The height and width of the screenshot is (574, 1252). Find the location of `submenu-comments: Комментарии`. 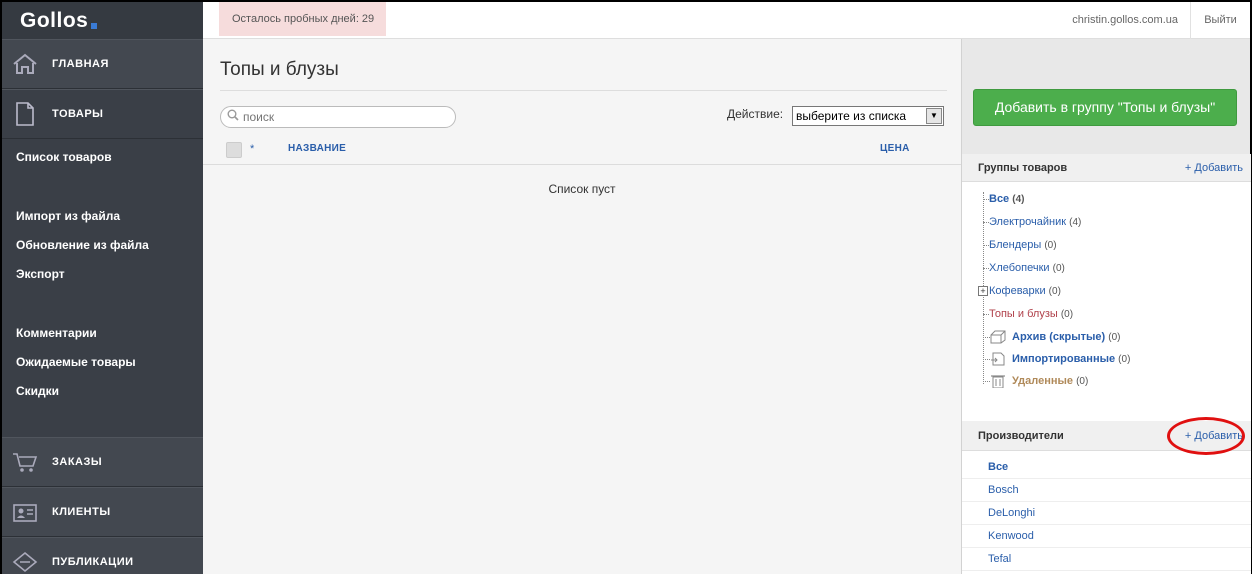

submenu-comments: Комментарии is located at coordinates (102, 333).